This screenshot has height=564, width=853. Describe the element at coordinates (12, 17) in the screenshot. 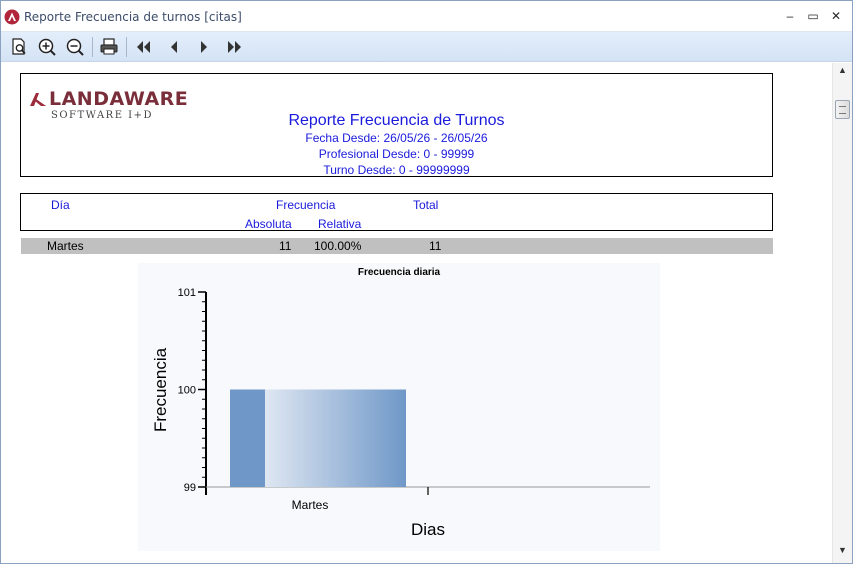

I see `app-logo-icon` at that location.